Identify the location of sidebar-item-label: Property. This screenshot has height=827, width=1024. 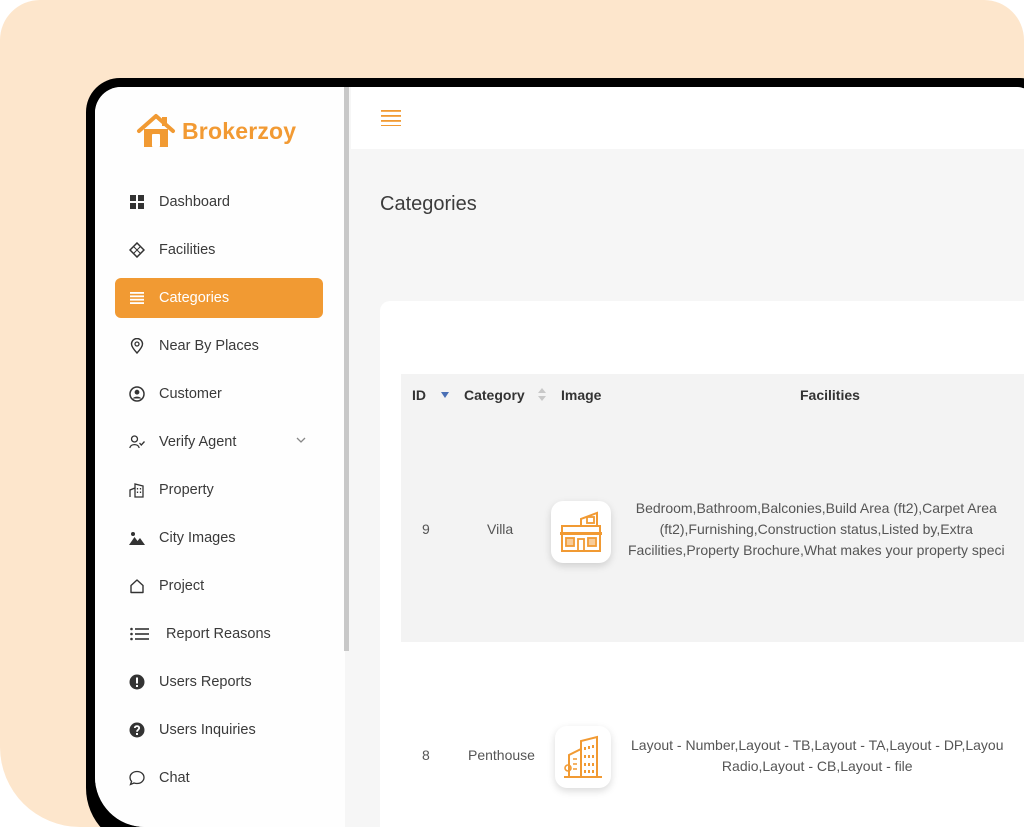
(186, 490).